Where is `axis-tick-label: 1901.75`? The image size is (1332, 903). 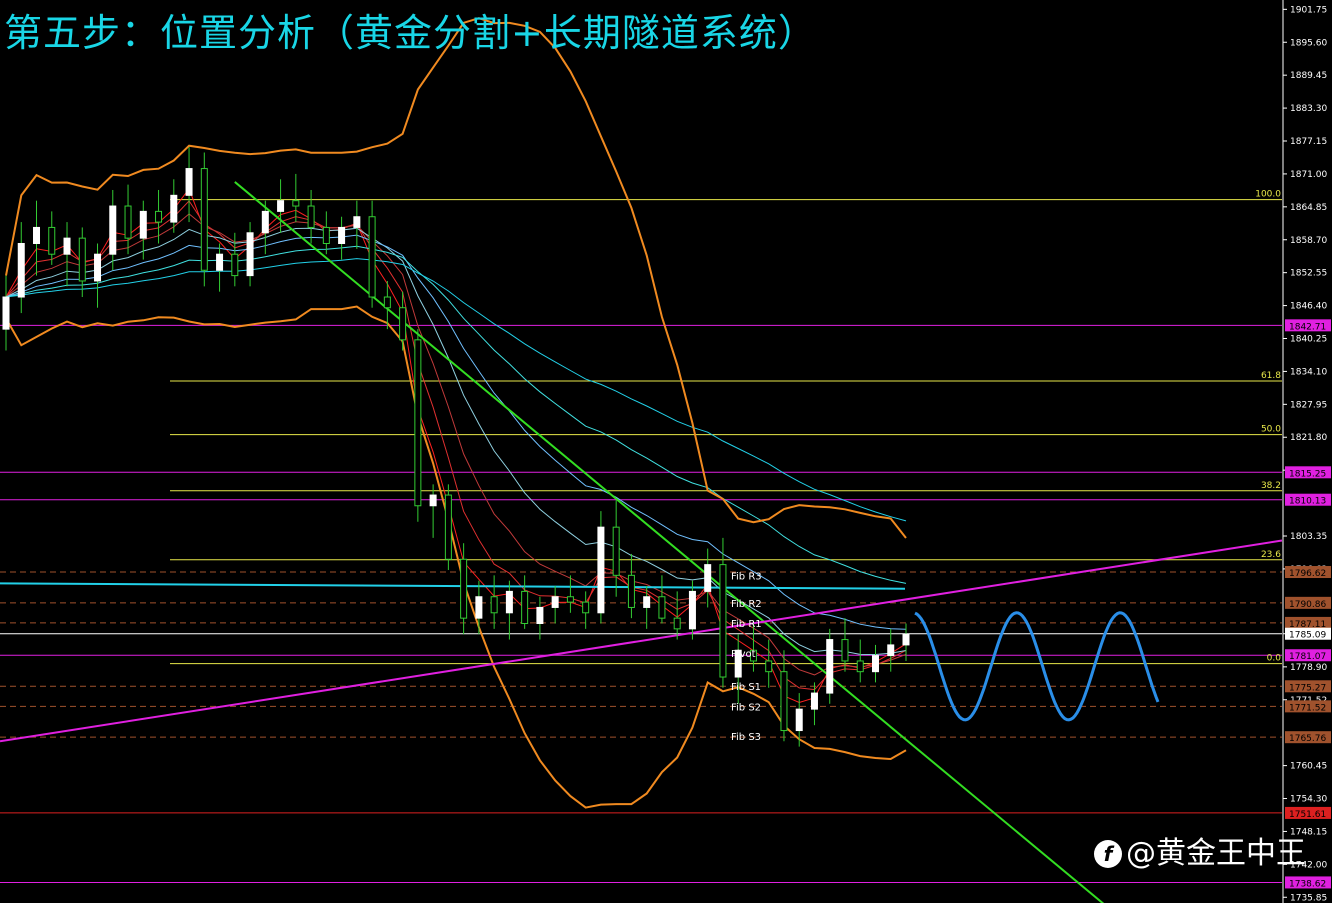 axis-tick-label: 1901.75 is located at coordinates (1308, 10).